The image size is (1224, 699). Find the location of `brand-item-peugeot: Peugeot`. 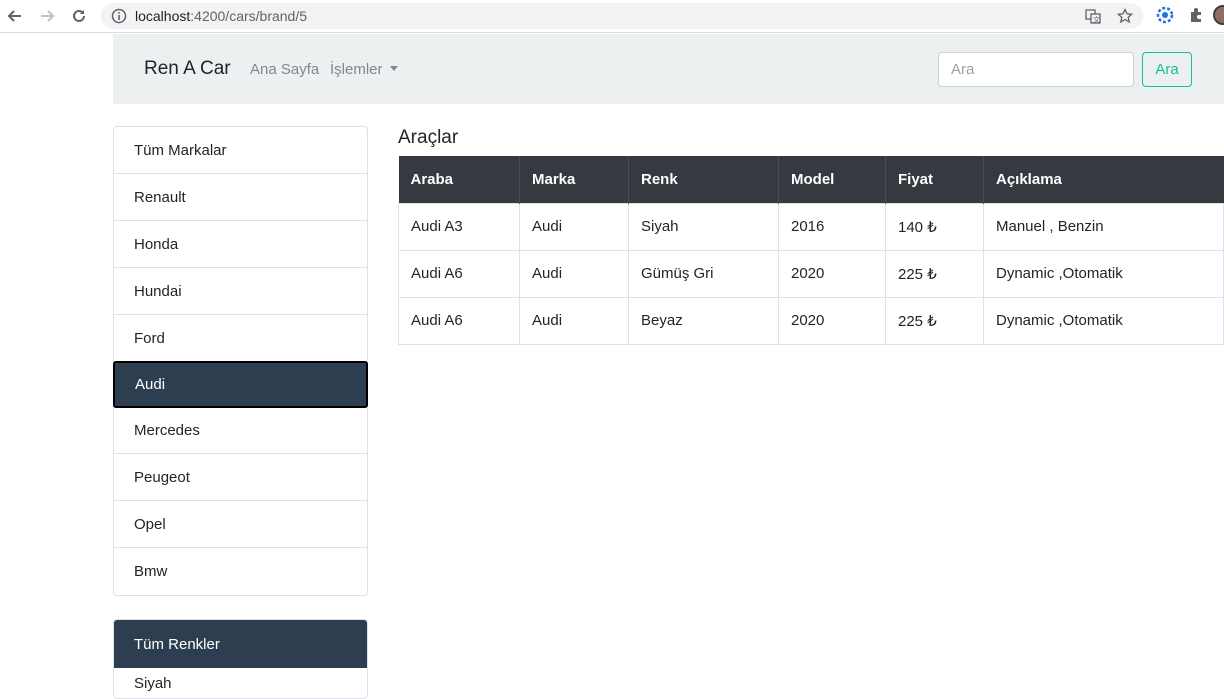

brand-item-peugeot: Peugeot is located at coordinates (240, 477).